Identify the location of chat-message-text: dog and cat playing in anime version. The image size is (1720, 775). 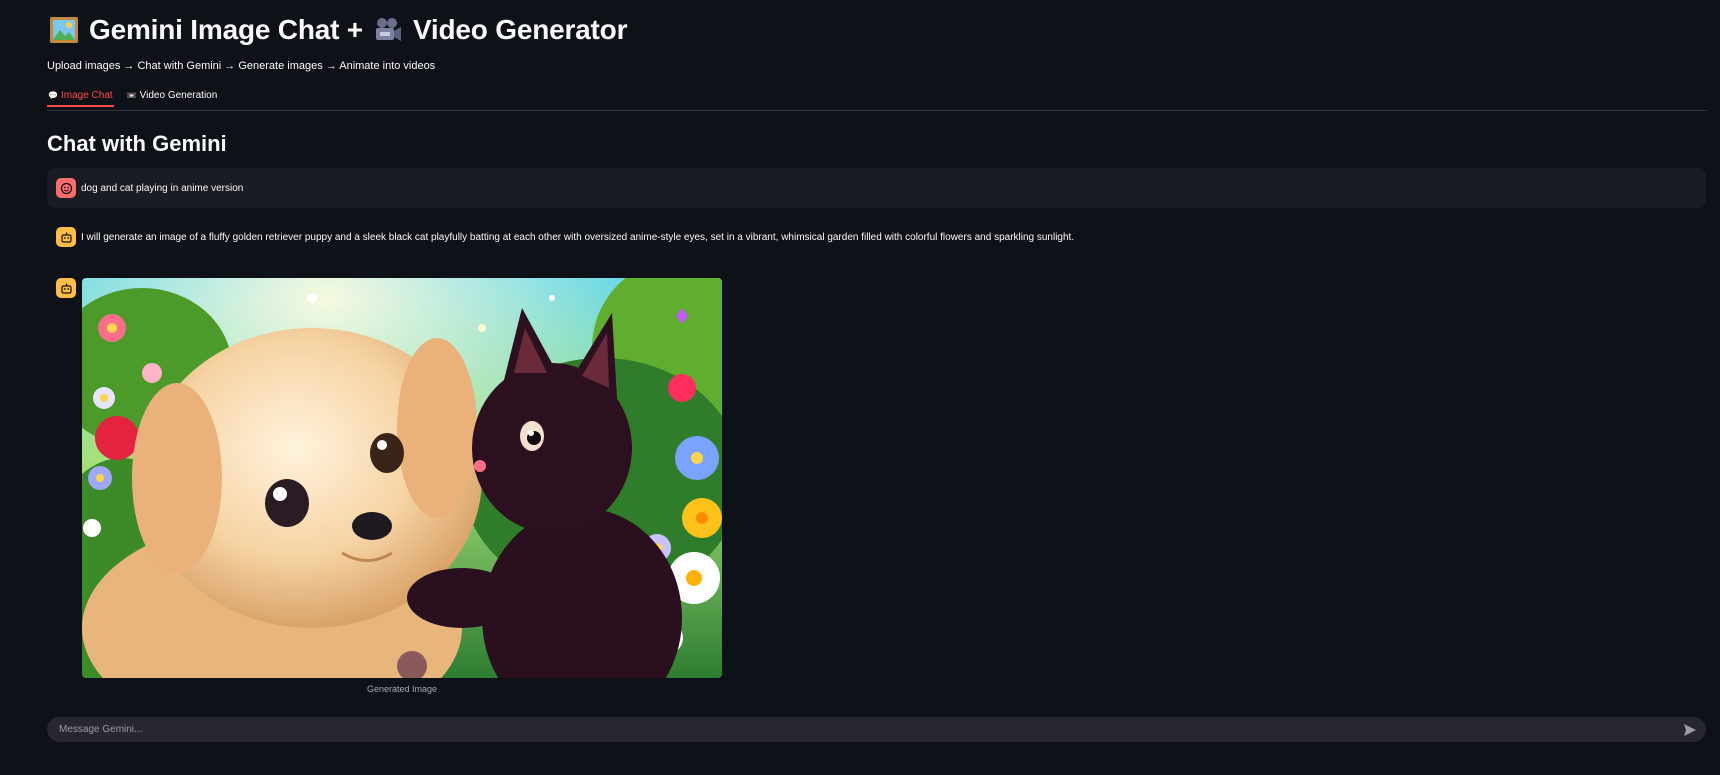
(162, 188).